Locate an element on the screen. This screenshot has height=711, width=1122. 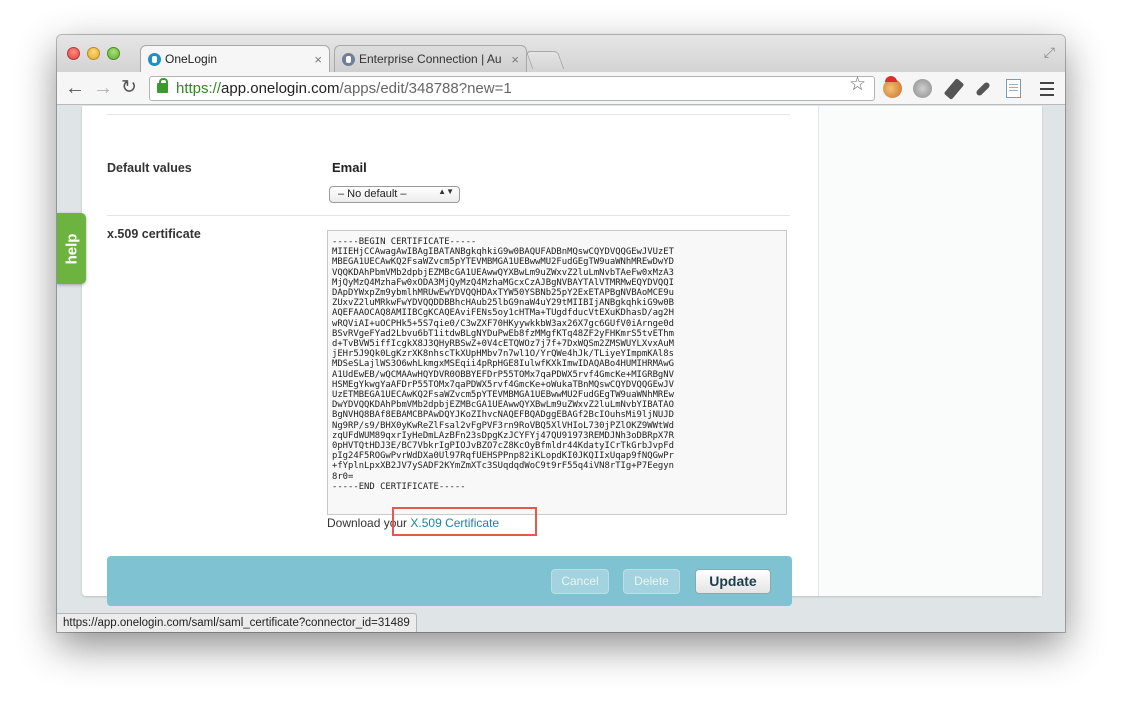
help-tab: help is located at coordinates (71, 248).